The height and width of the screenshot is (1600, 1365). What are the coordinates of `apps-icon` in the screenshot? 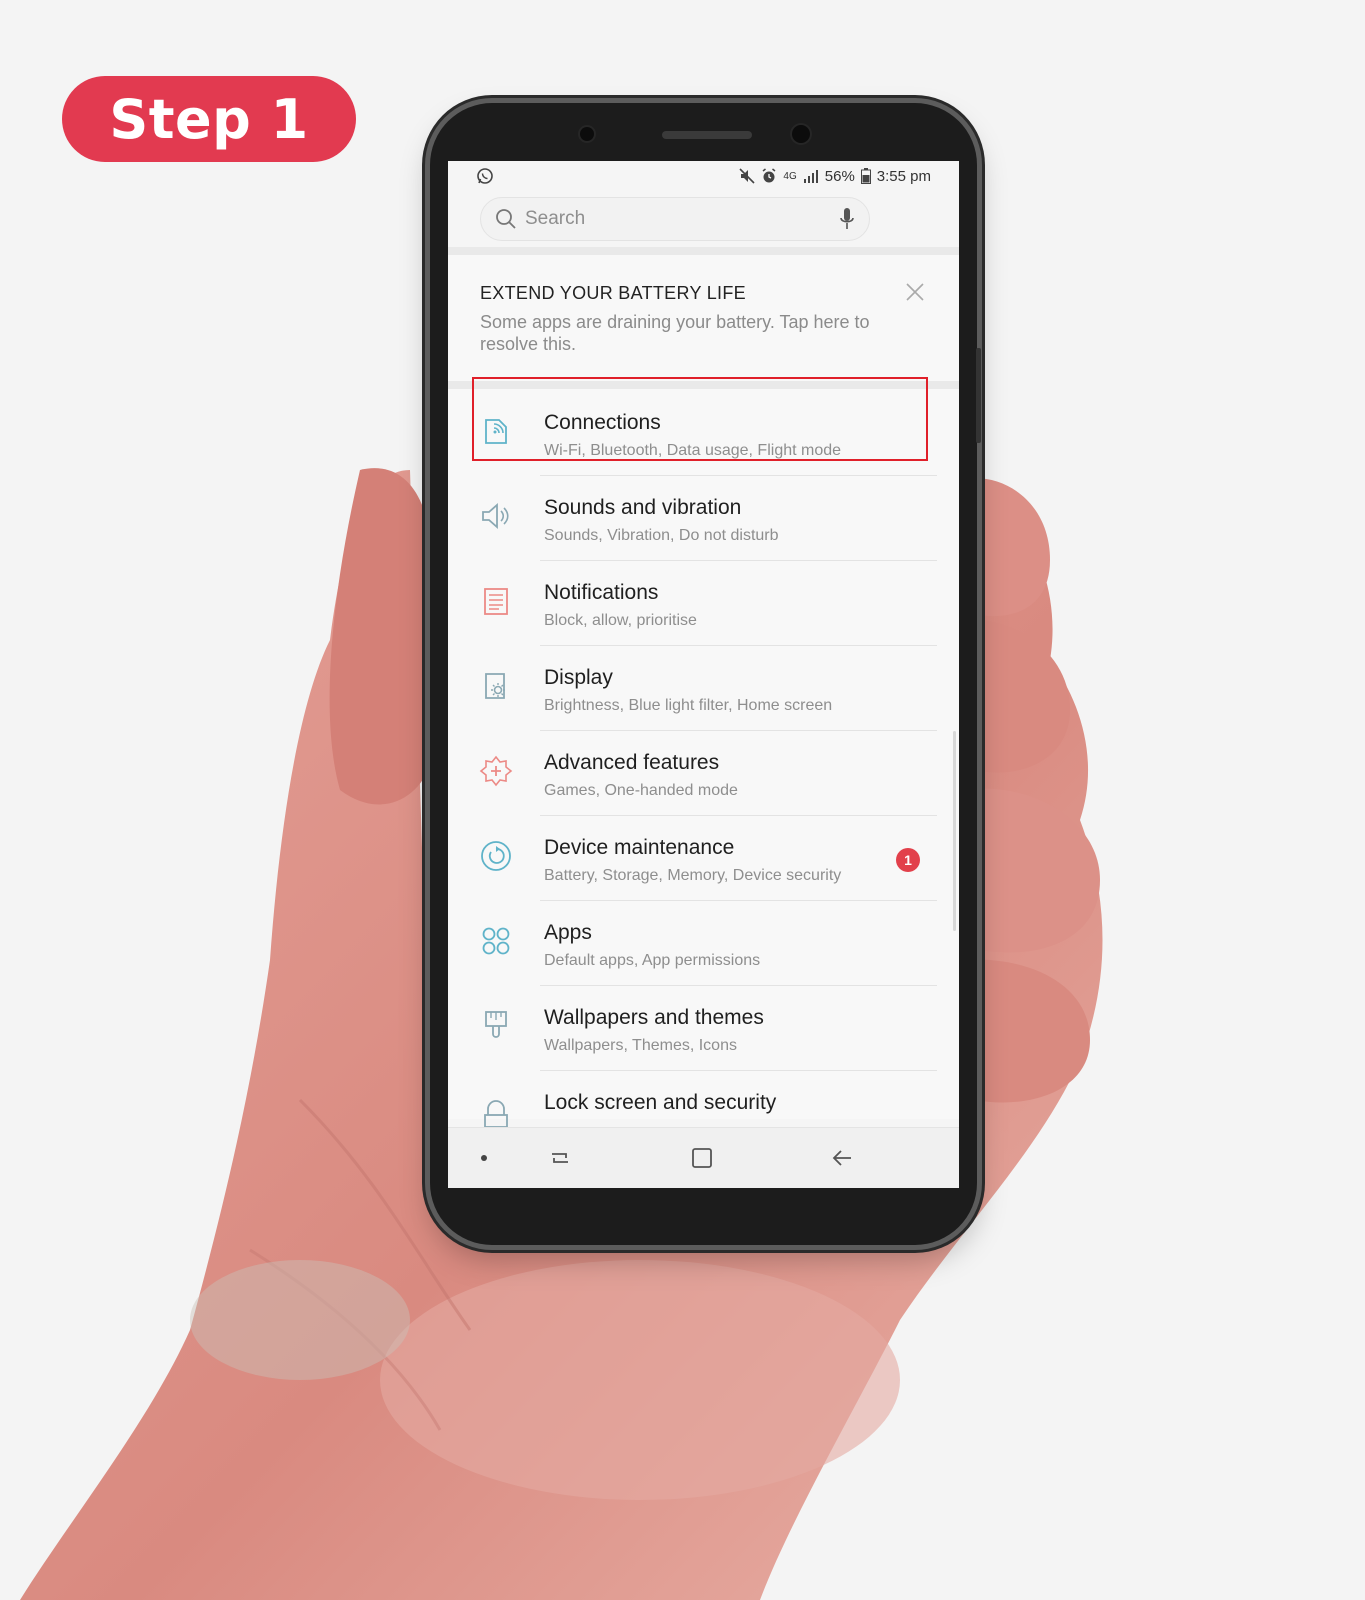 It's located at (496, 941).